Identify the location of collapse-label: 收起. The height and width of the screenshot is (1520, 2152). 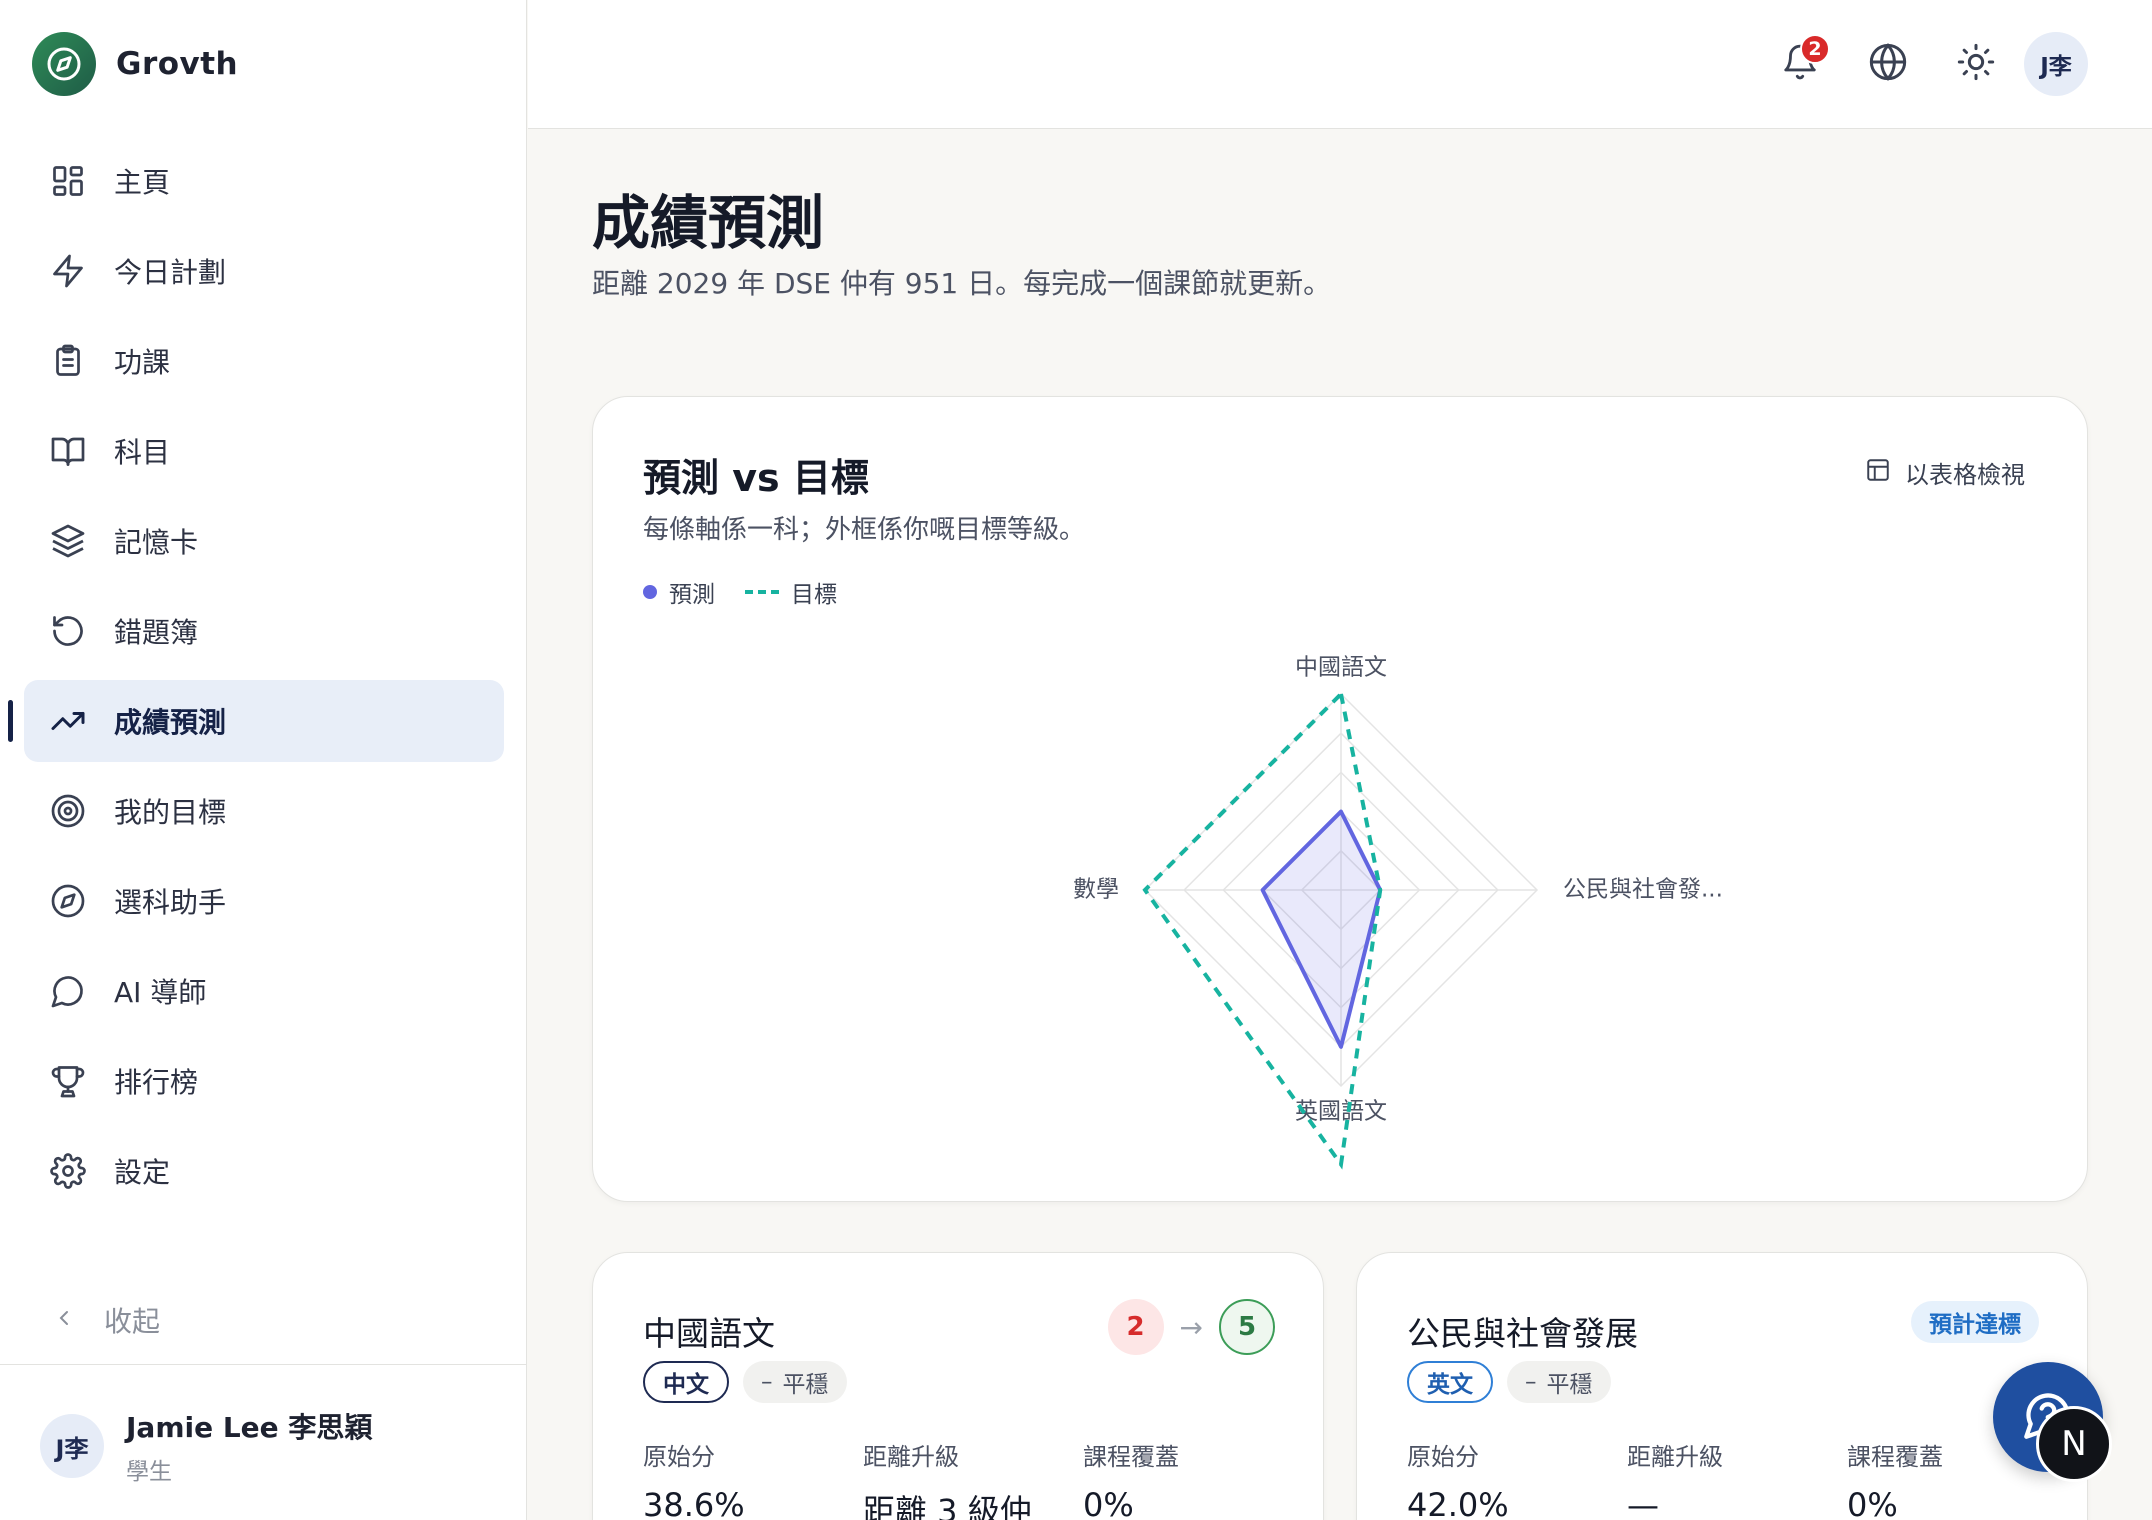
(132, 1321).